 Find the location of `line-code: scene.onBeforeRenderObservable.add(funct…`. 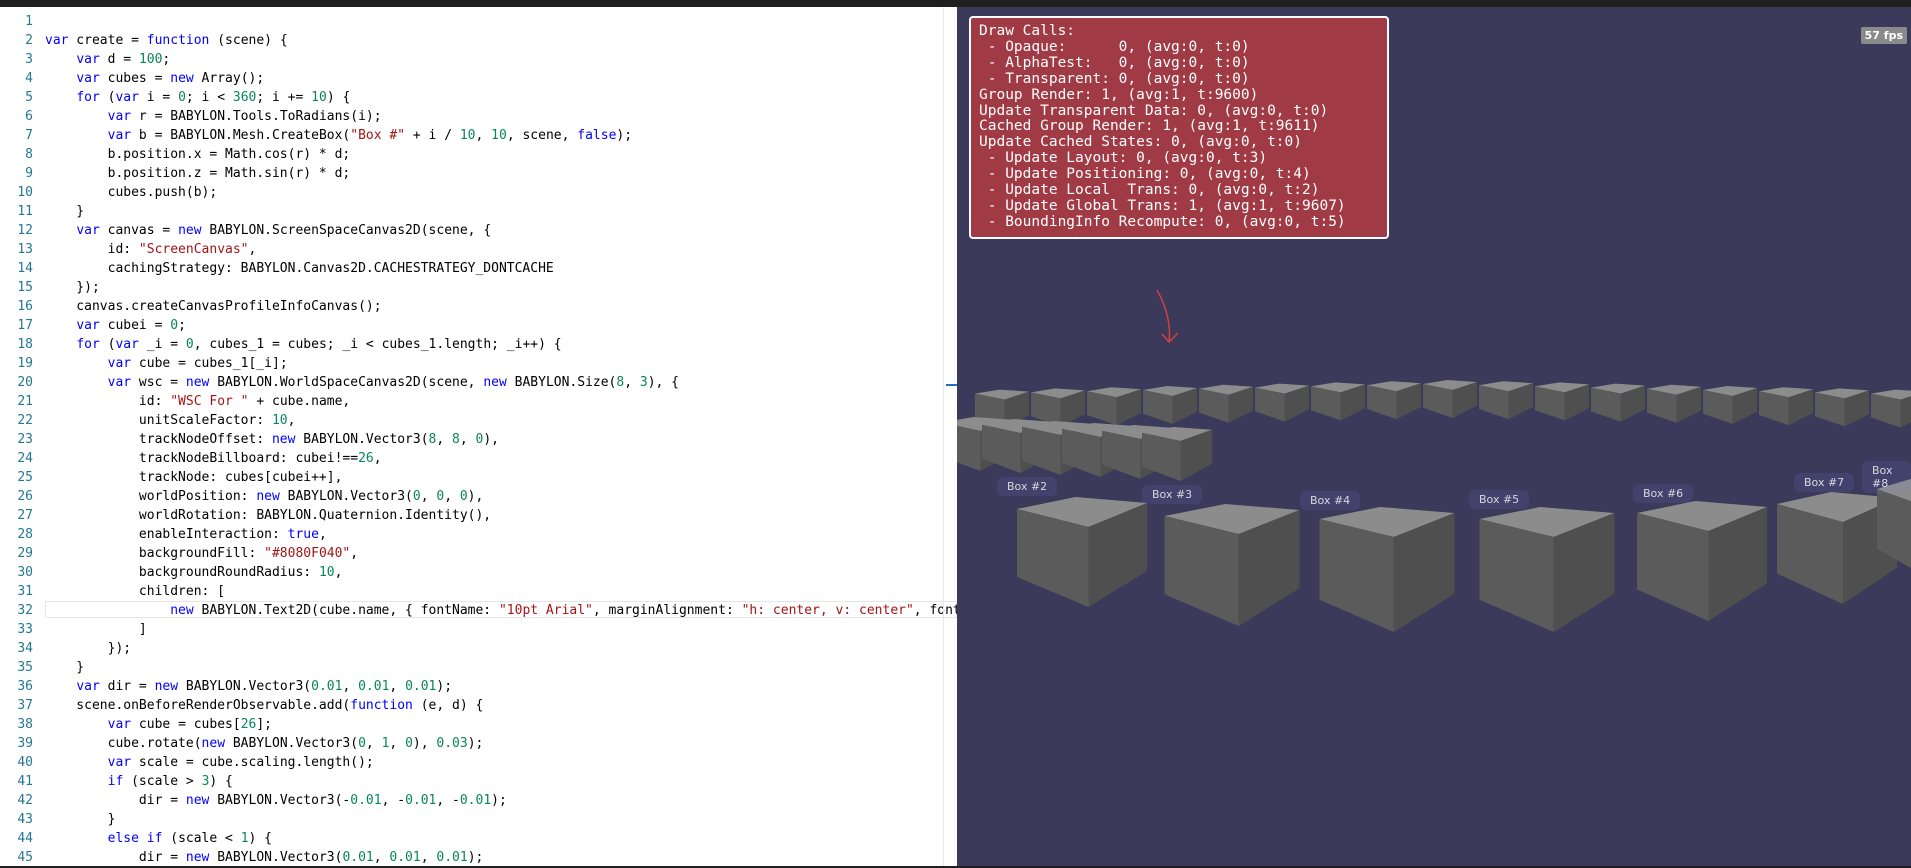

line-code: scene.onBeforeRenderObservable.add(funct… is located at coordinates (264, 705).